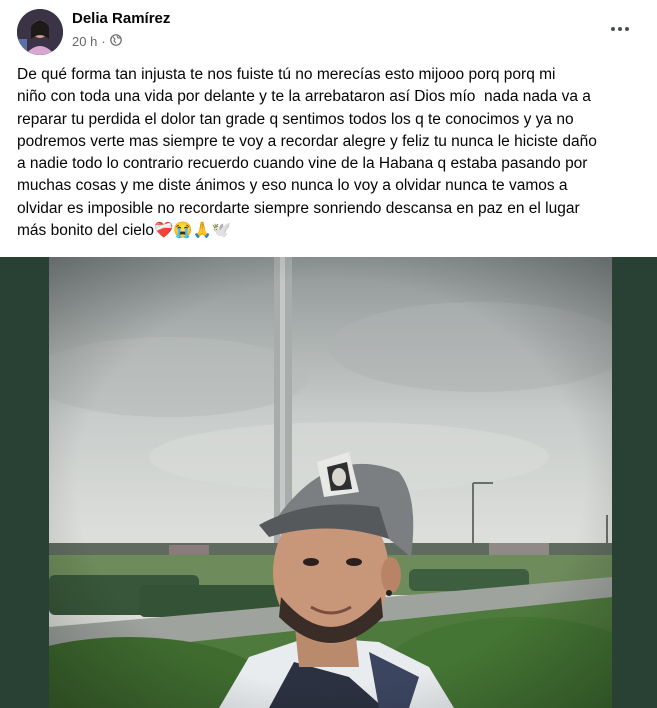 The width and height of the screenshot is (657, 708). I want to click on globe-icon, so click(115, 41).